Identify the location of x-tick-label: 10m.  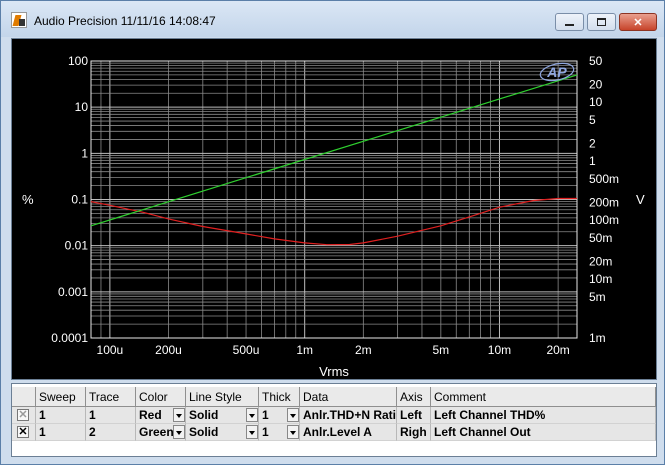
(499, 350).